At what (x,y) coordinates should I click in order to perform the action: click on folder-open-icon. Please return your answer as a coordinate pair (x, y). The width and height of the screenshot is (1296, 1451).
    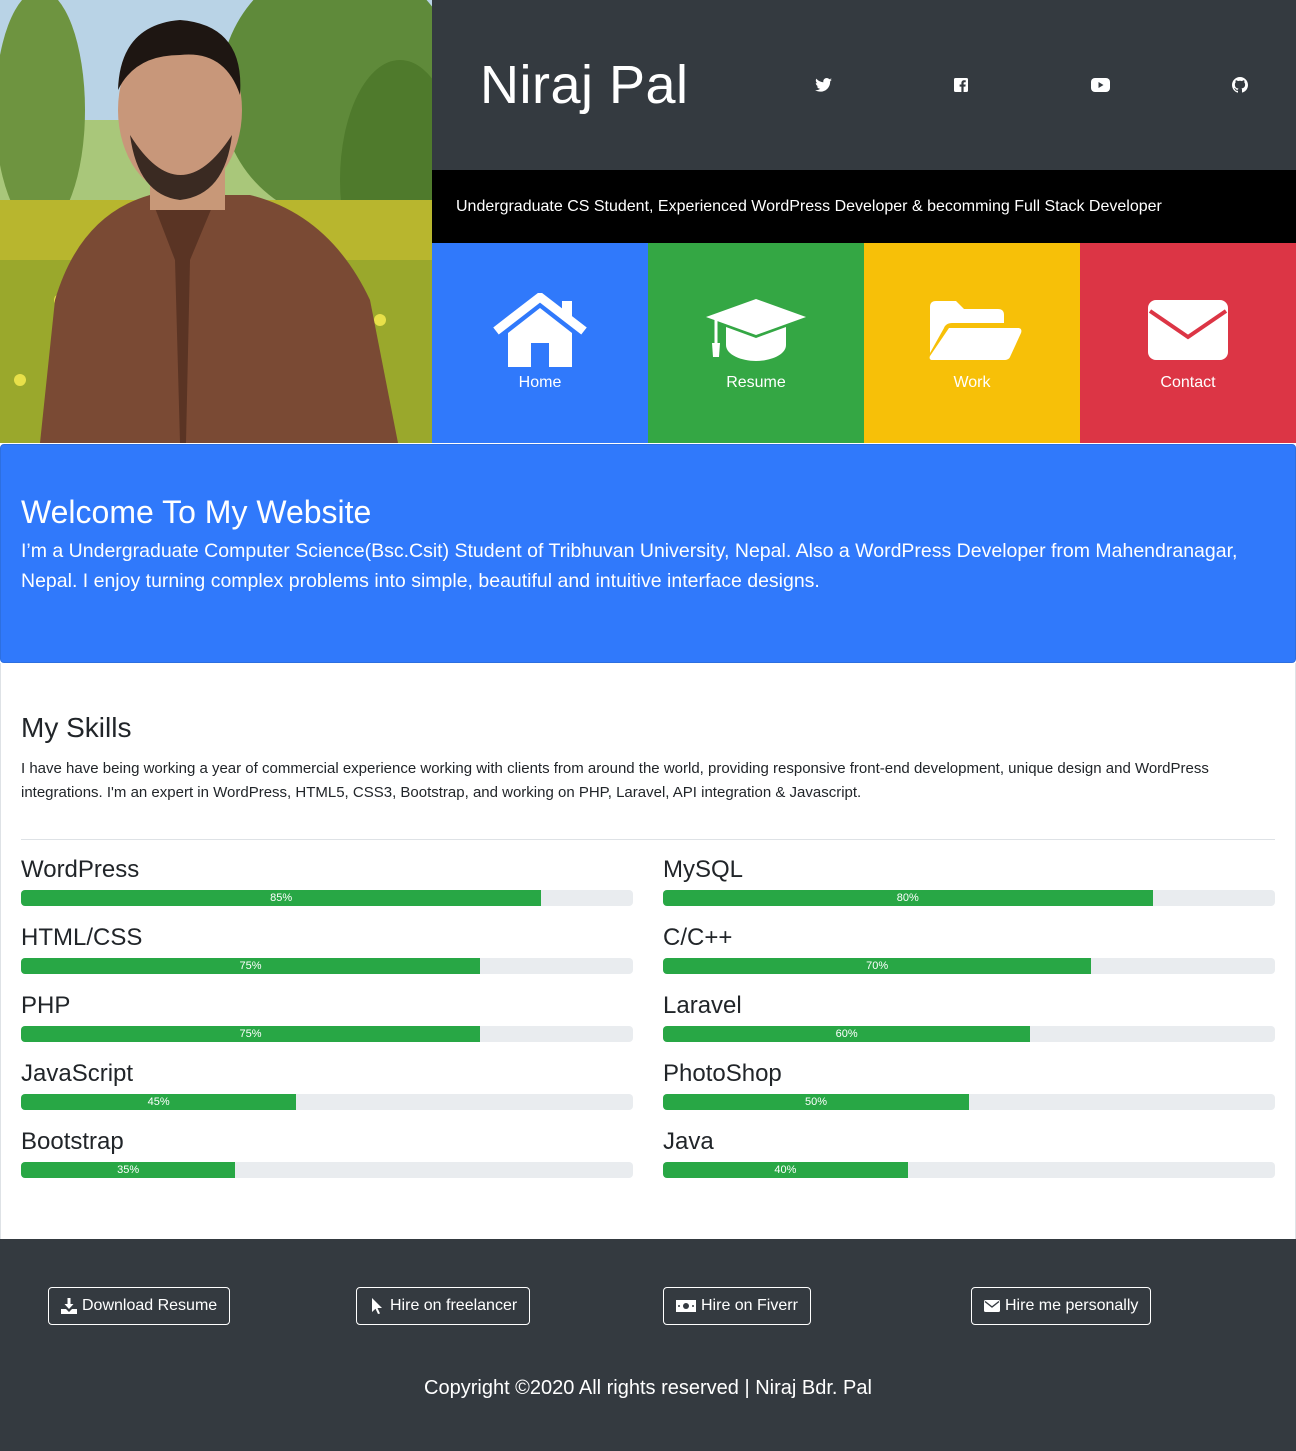
    Looking at the image, I should click on (975, 330).